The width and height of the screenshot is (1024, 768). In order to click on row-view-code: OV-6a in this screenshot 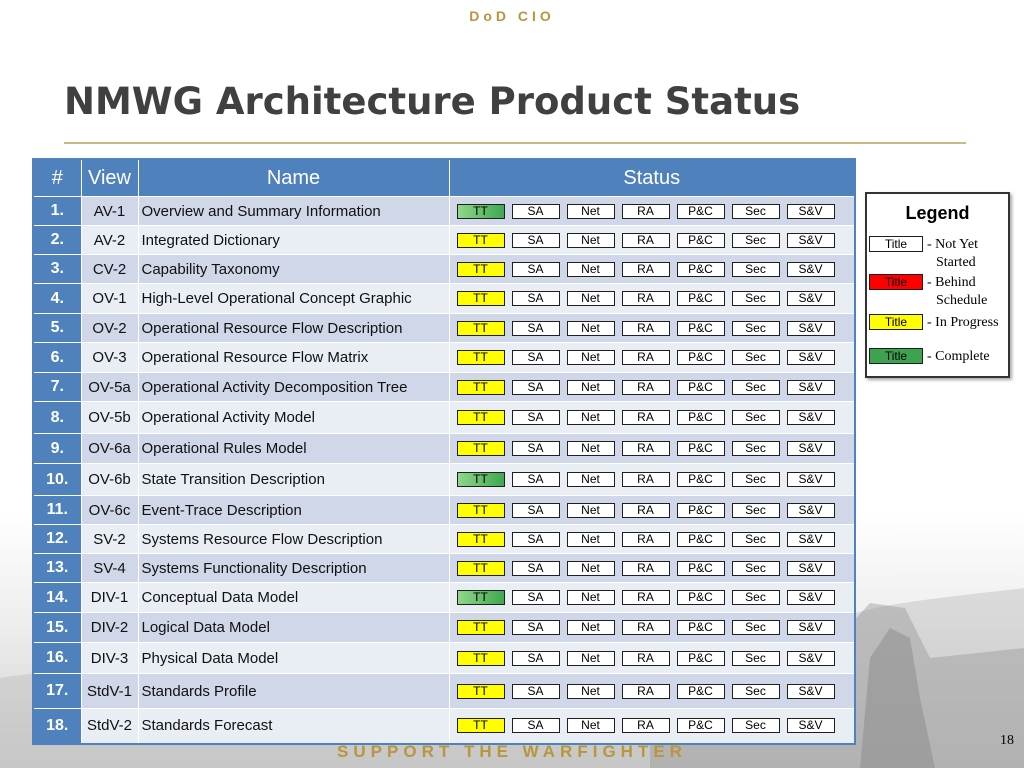, I will do `click(109, 448)`.